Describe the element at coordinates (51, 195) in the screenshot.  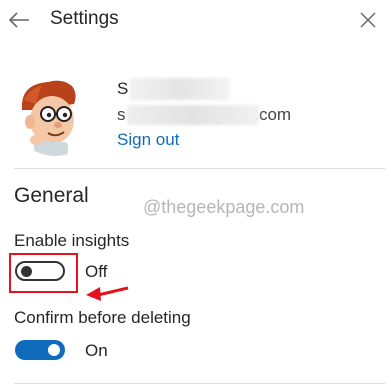
I see `section-title-general: General` at that location.